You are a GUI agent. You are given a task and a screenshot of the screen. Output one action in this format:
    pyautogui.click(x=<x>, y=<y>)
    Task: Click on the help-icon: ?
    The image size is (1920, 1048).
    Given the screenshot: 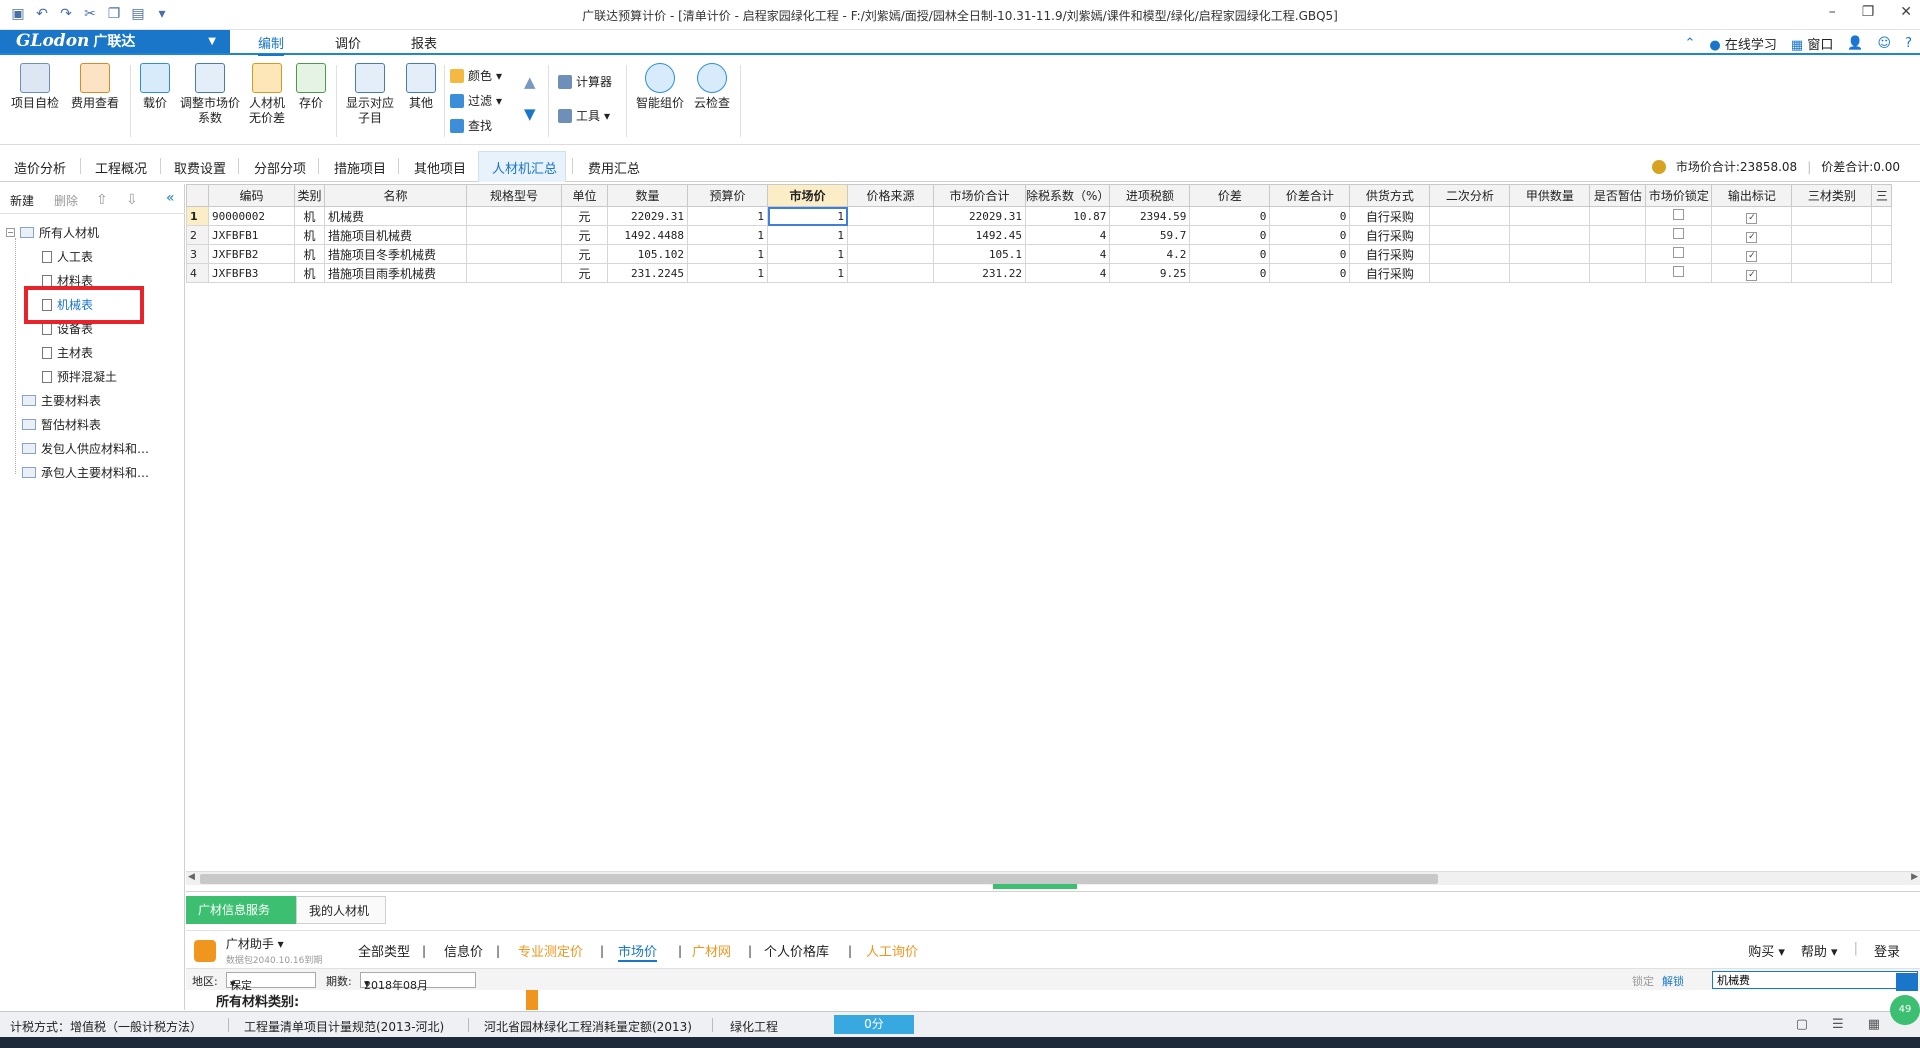 What is the action you would take?
    pyautogui.click(x=1908, y=43)
    